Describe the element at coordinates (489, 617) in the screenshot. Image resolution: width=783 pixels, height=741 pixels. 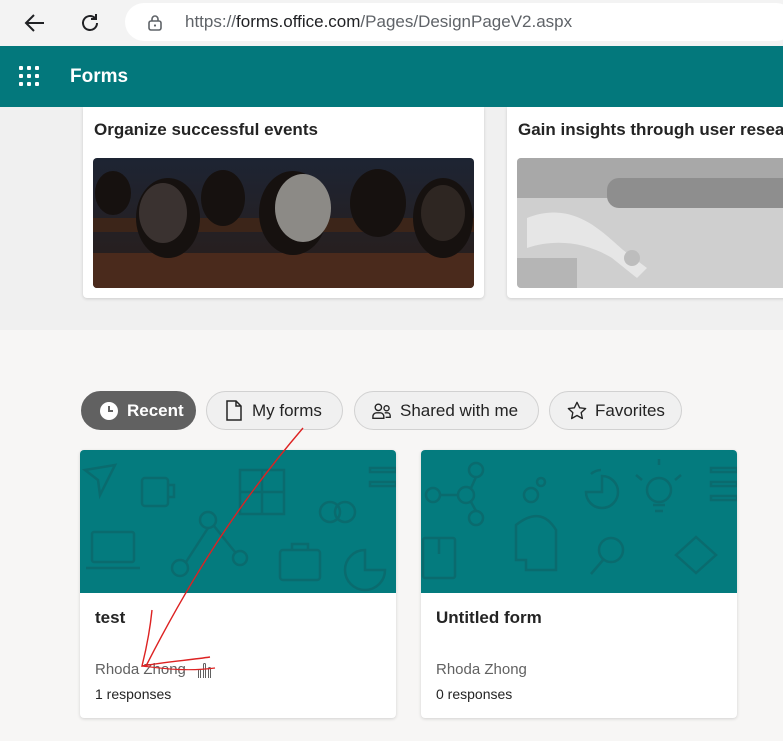
I see `form-title: Untitled form` at that location.